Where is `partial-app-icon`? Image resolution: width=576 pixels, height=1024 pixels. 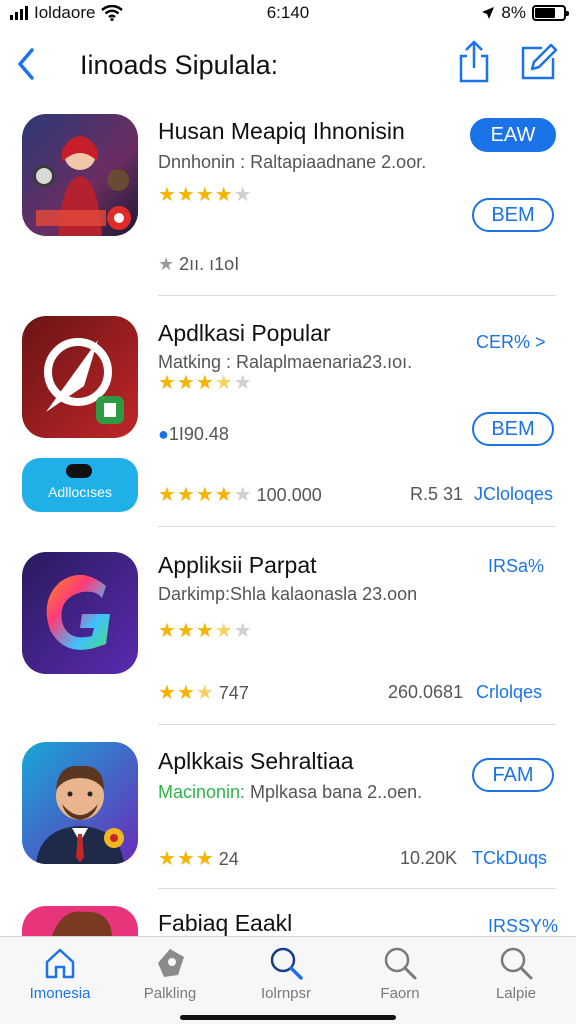 partial-app-icon is located at coordinates (80, 921).